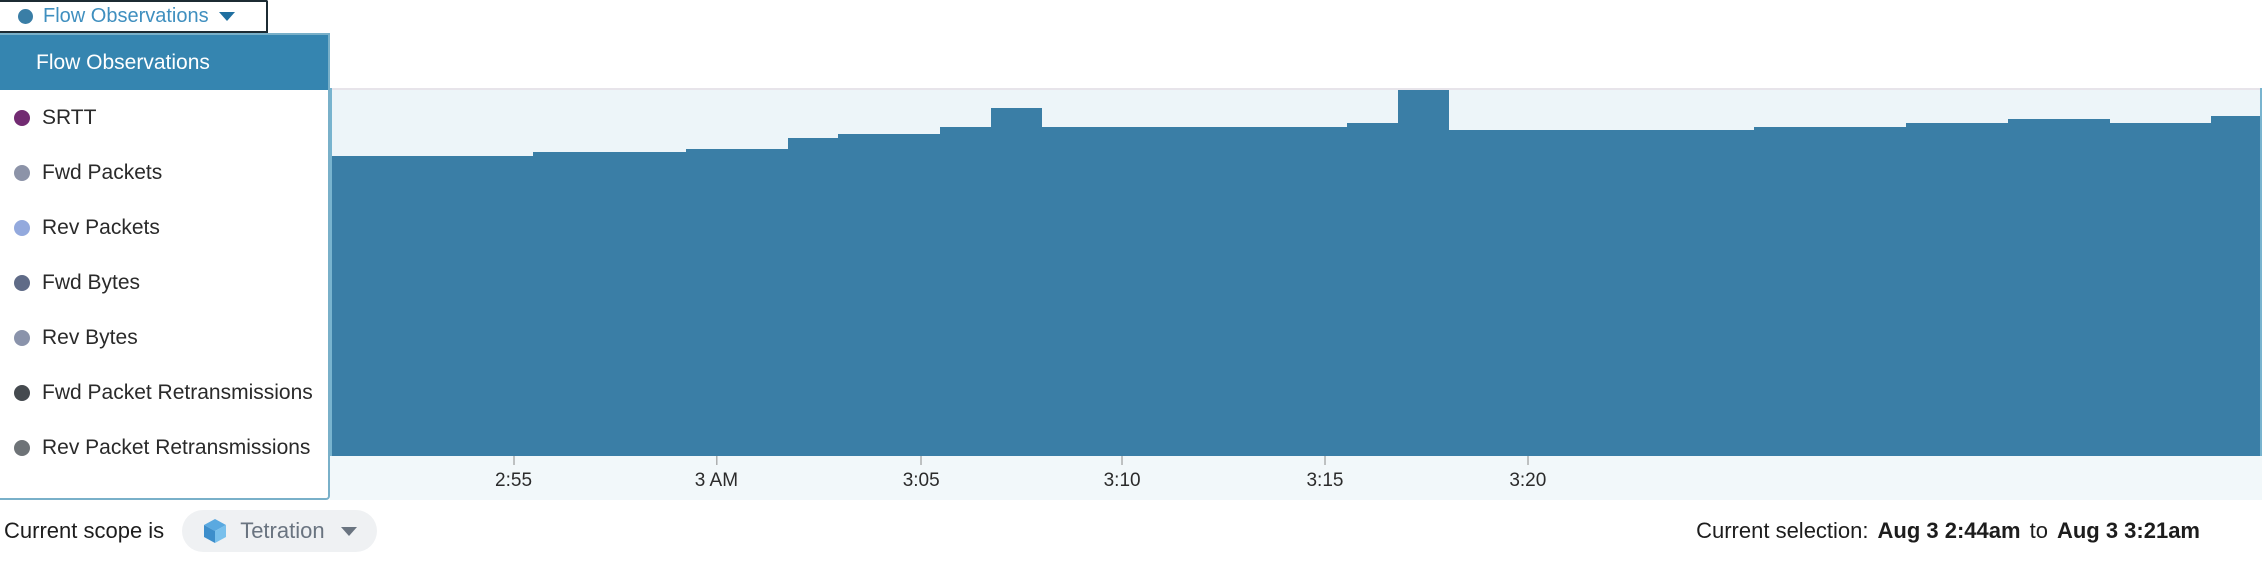  I want to click on metric-color-dot, so click(25, 16).